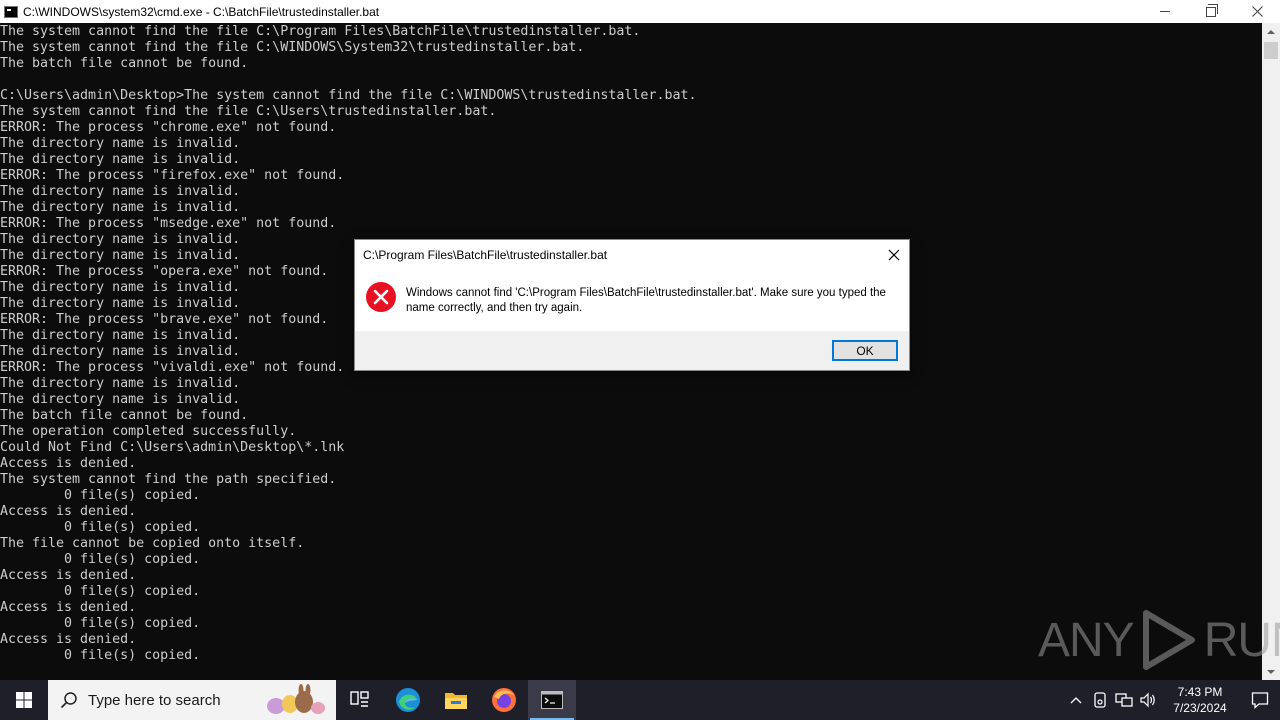  I want to click on dialog-footer: OK, so click(632, 350).